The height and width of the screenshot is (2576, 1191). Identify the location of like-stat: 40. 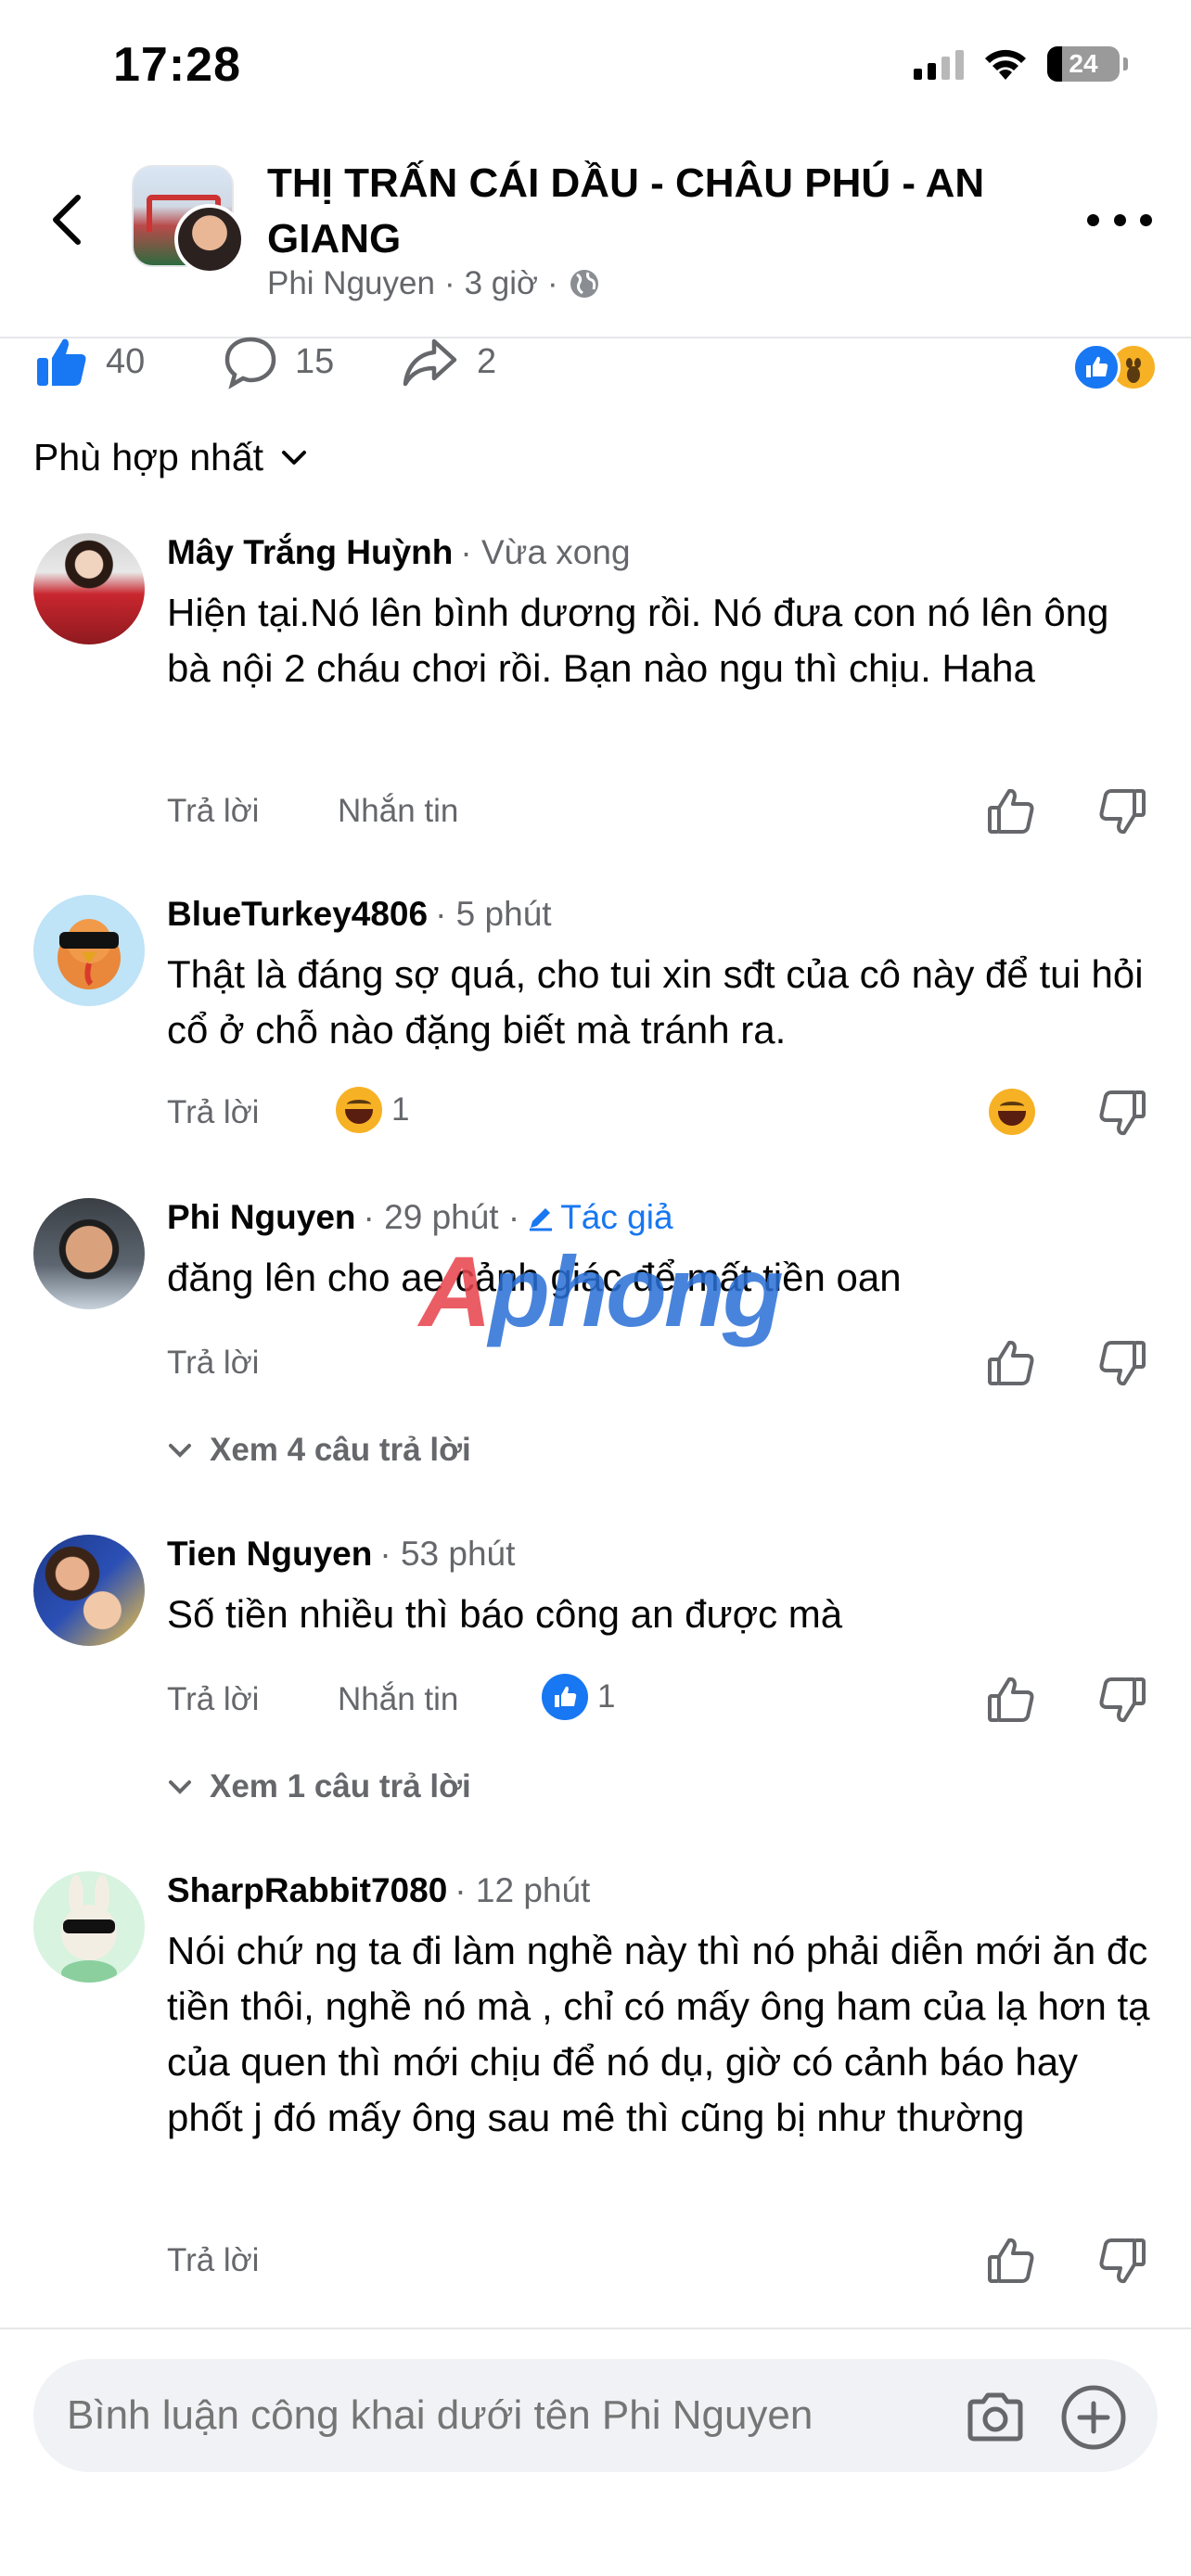
(89, 361).